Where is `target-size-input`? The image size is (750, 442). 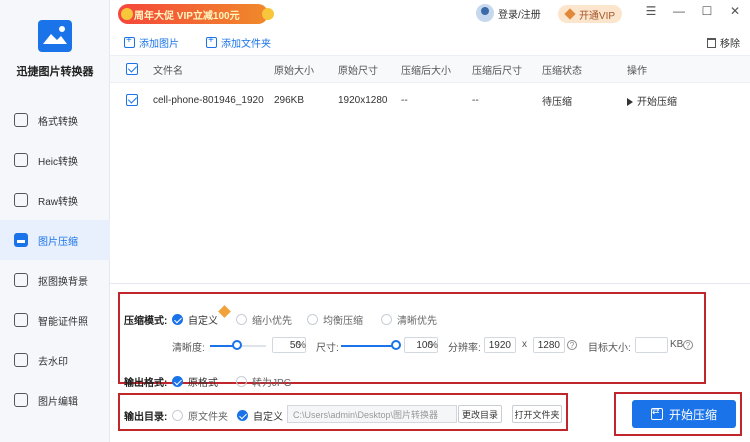 target-size-input is located at coordinates (651, 345).